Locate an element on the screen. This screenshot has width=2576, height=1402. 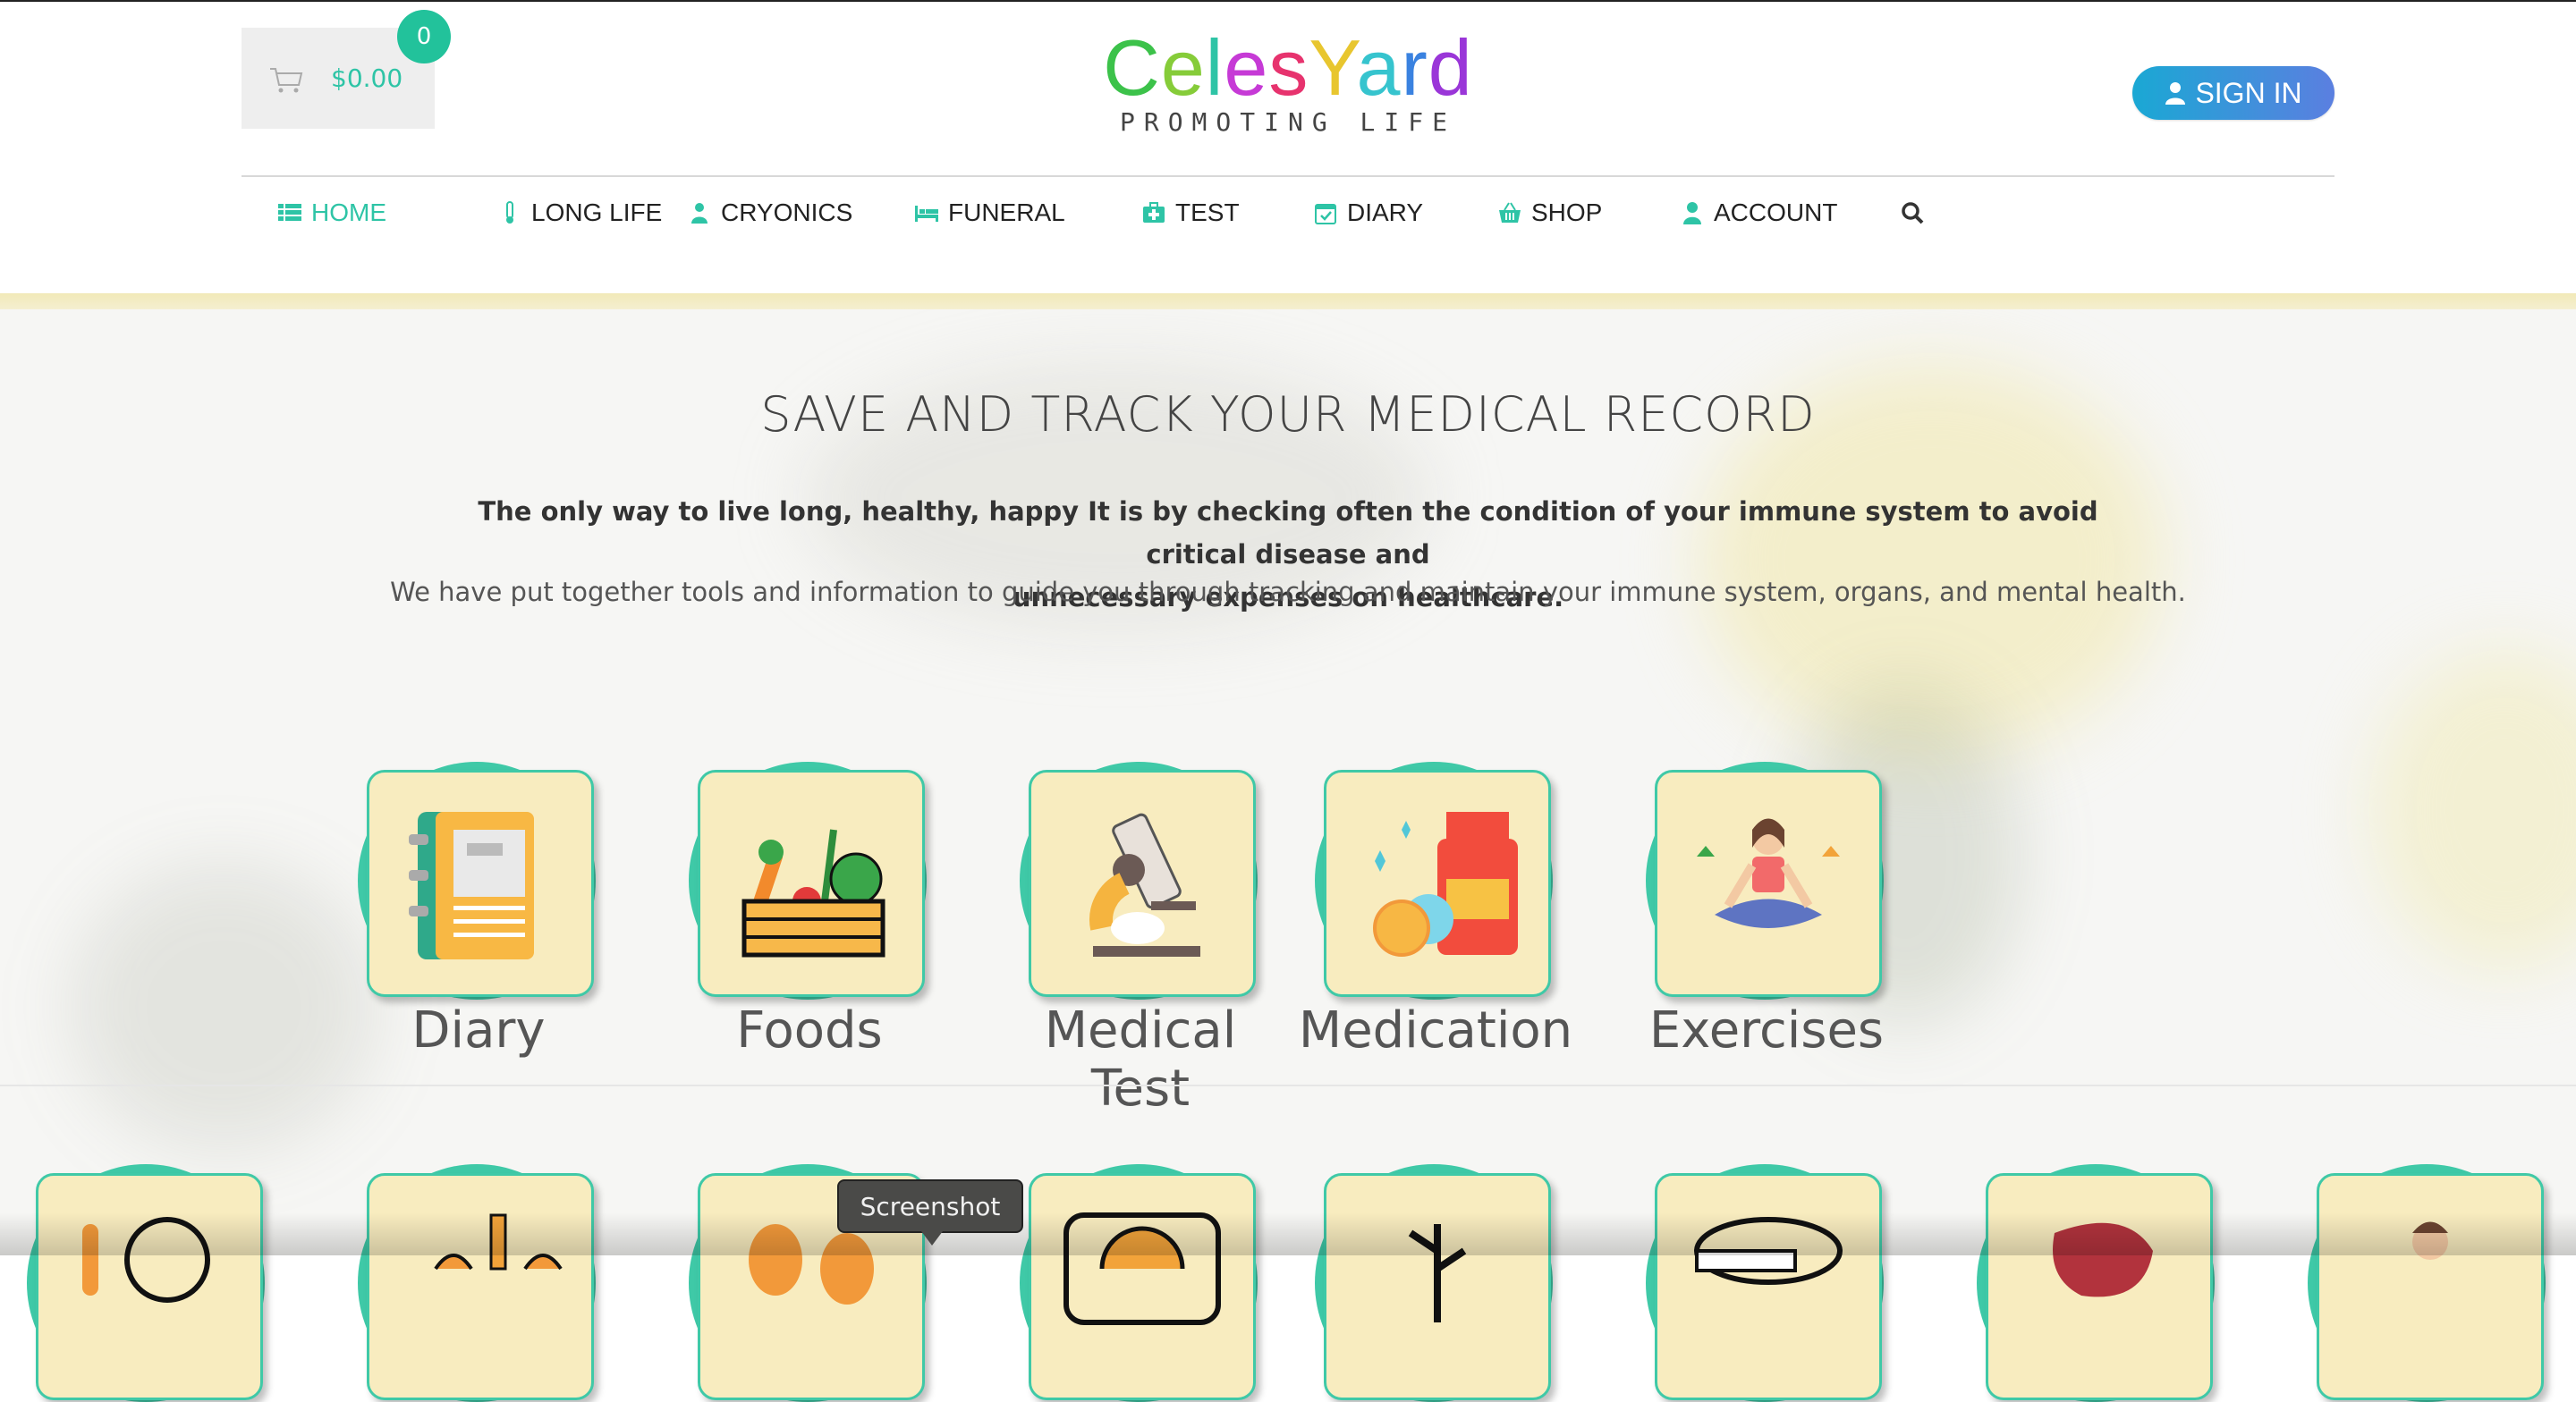
nav-long-life: LONG LIFE is located at coordinates (592, 212).